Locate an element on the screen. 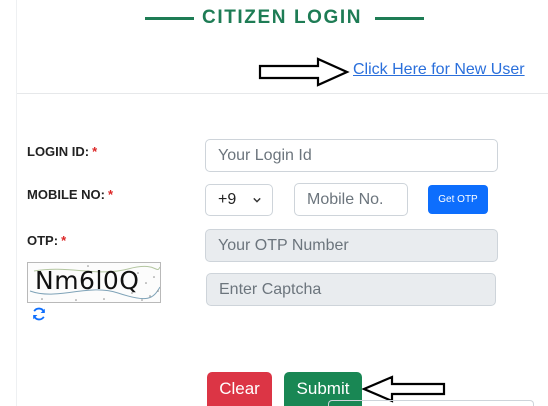 The image size is (548, 406). refresh-icon is located at coordinates (39, 314).